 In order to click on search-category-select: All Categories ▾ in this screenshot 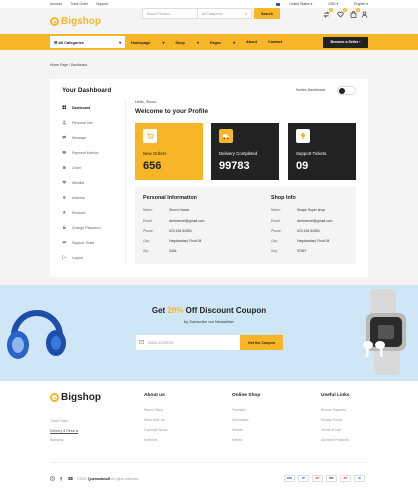, I will do `click(224, 13)`.